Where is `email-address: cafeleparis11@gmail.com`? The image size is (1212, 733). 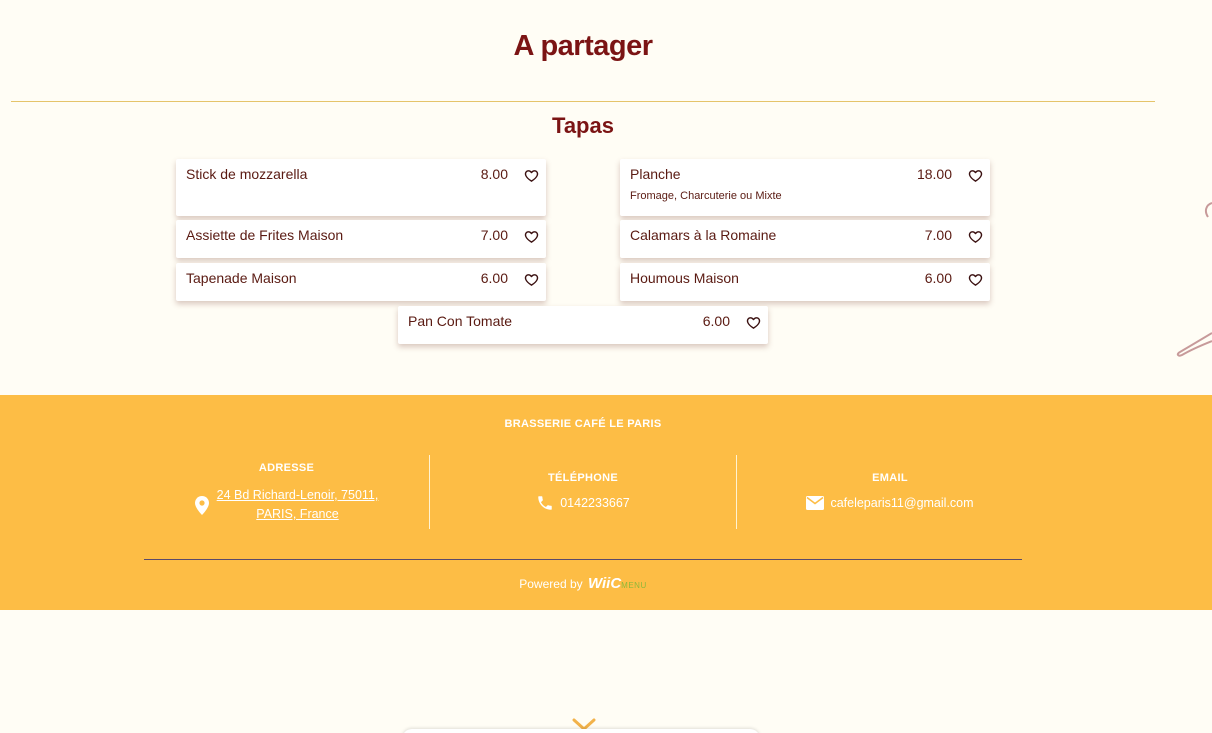 email-address: cafeleparis11@gmail.com is located at coordinates (902, 503).